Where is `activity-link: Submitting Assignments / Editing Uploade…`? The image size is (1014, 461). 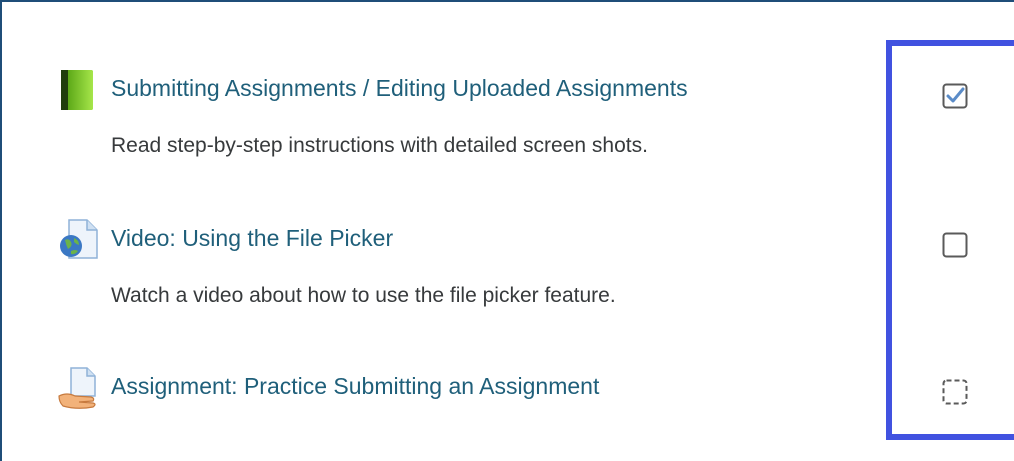
activity-link: Submitting Assignments / Editing Uploade… is located at coordinates (399, 88).